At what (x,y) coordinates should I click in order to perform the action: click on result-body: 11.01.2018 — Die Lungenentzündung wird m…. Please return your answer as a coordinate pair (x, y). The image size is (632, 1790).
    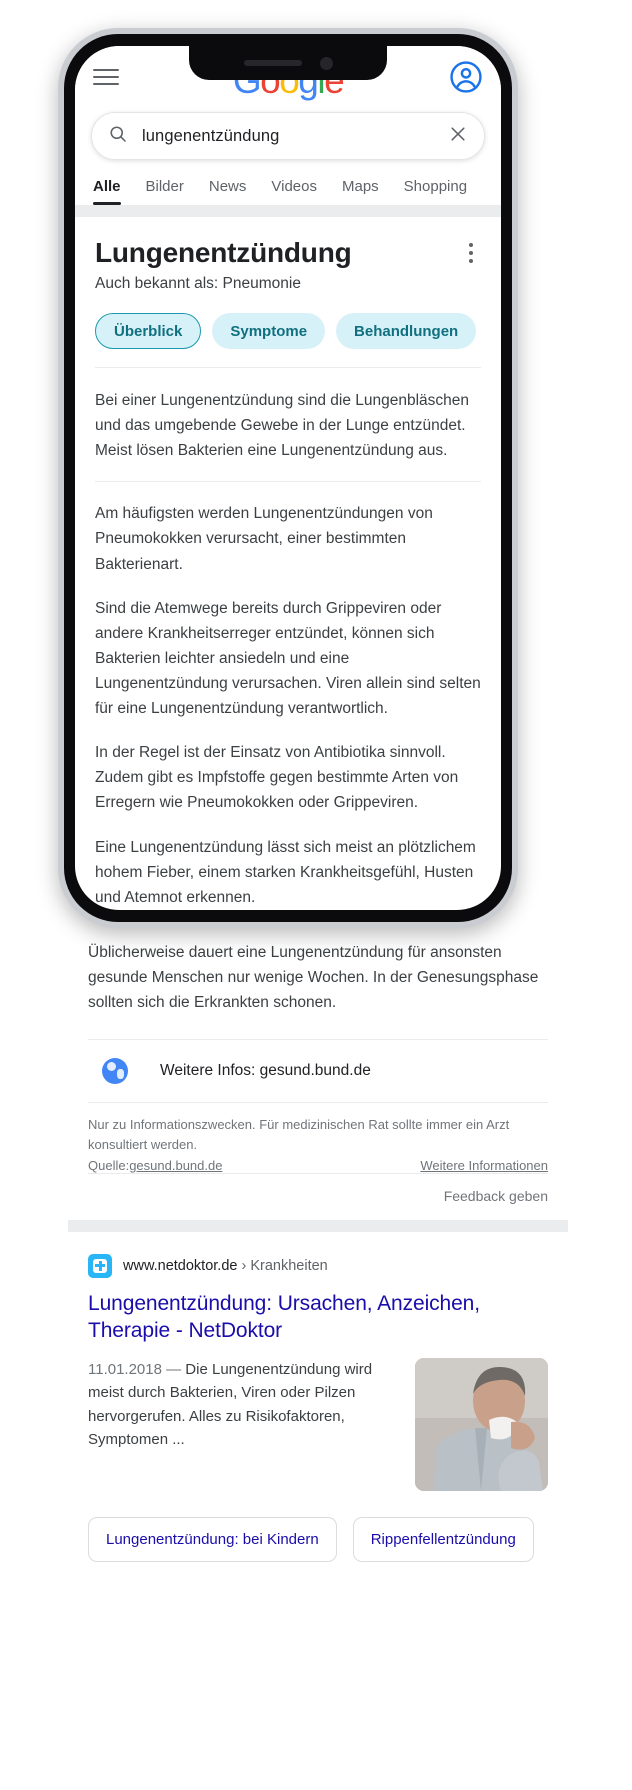
    Looking at the image, I should click on (318, 1425).